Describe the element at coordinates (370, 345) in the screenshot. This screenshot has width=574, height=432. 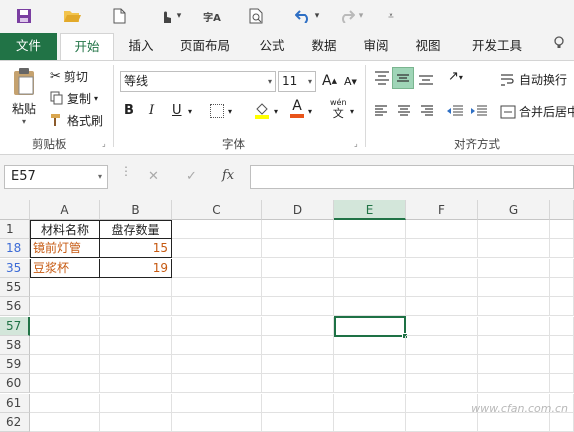
I see `cell-e58` at that location.